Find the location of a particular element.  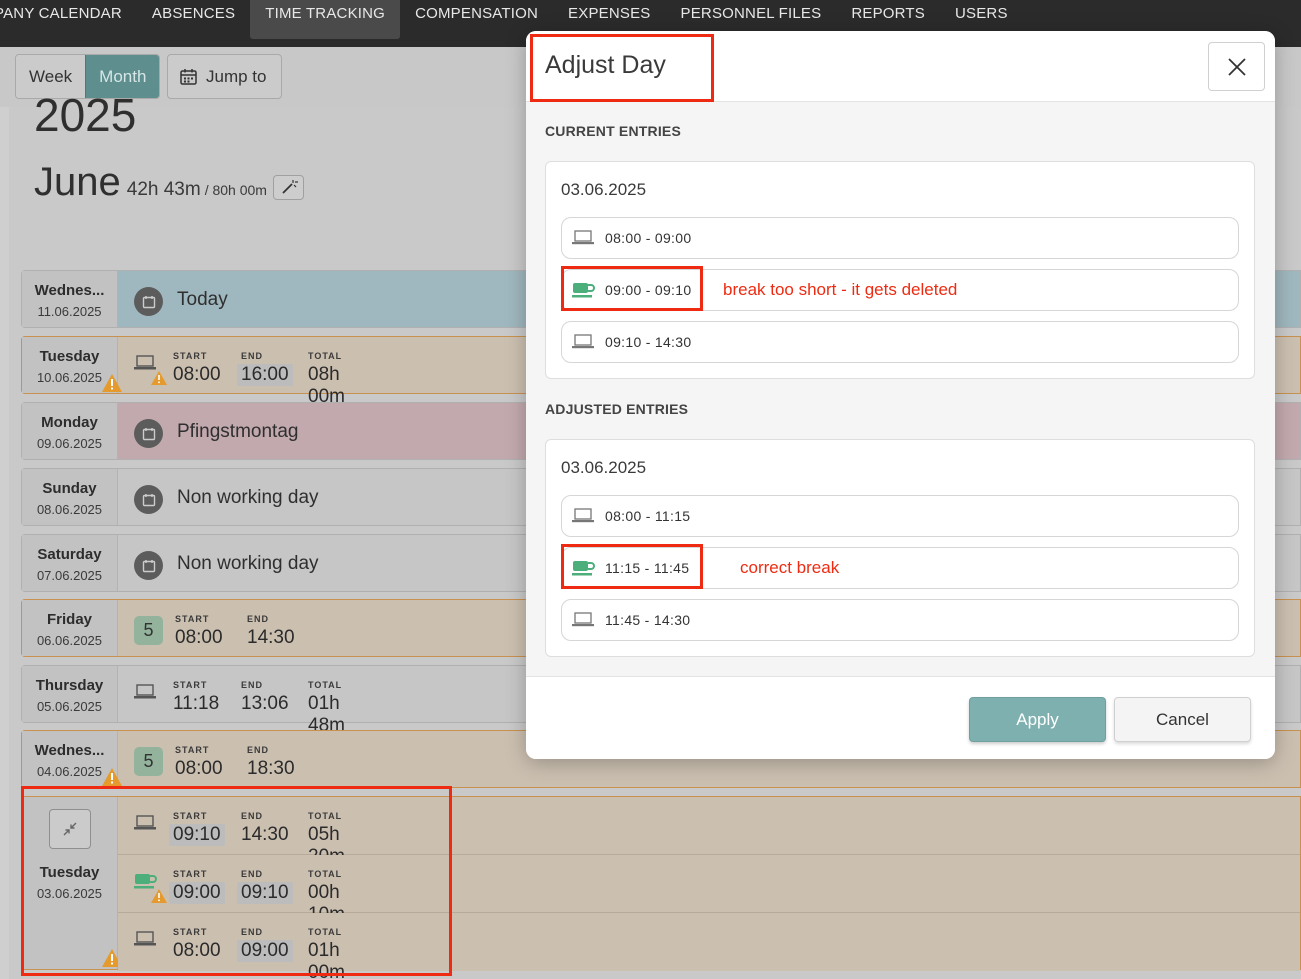

nav-compensation: COMPENSATION is located at coordinates (476, 13).